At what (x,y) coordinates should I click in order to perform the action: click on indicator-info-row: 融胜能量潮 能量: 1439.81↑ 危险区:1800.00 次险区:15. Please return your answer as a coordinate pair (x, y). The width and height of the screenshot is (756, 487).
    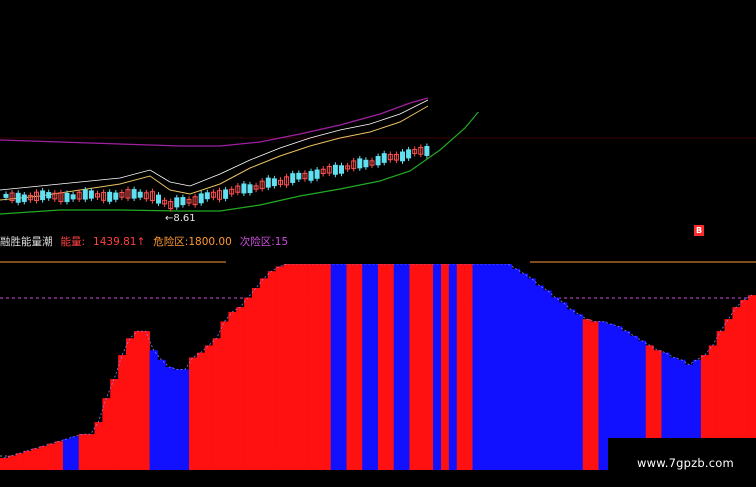
    Looking at the image, I should click on (148, 242).